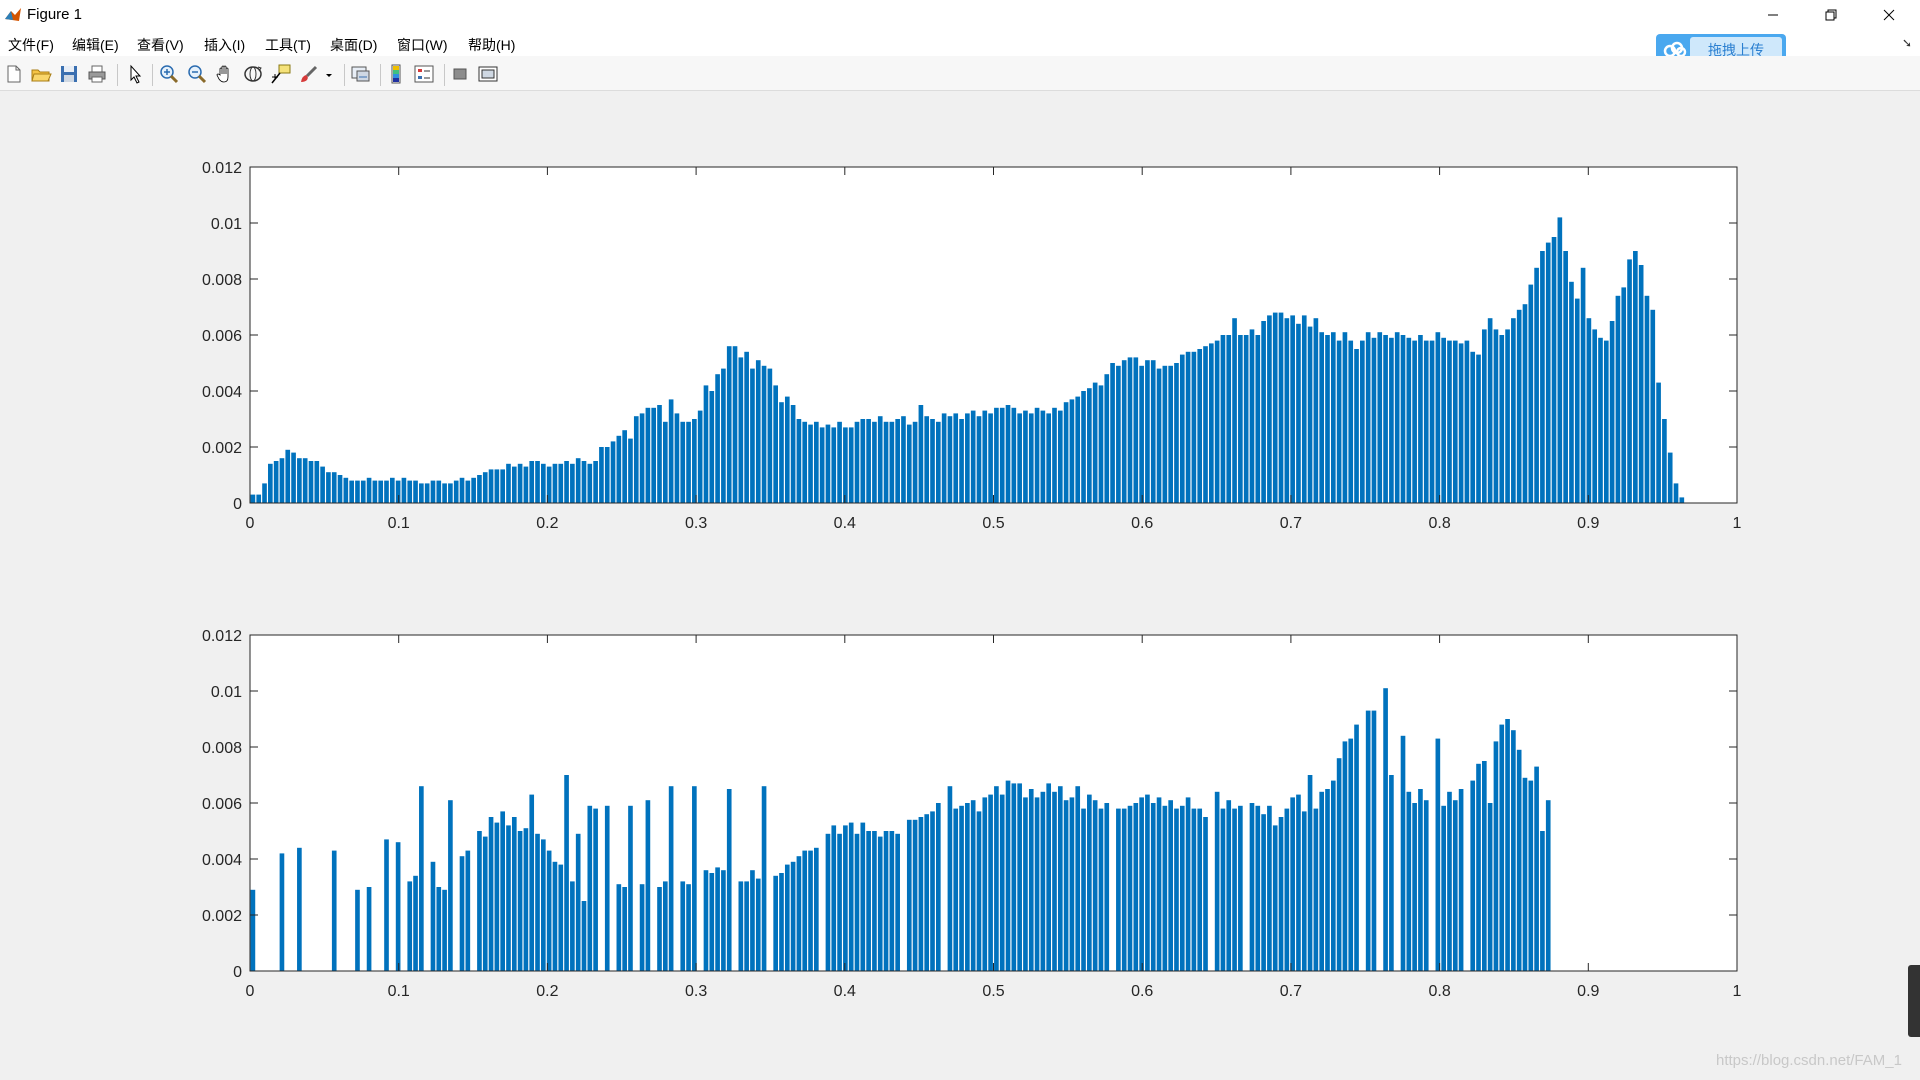 The width and height of the screenshot is (1920, 1080). I want to click on save-icon, so click(69, 74).